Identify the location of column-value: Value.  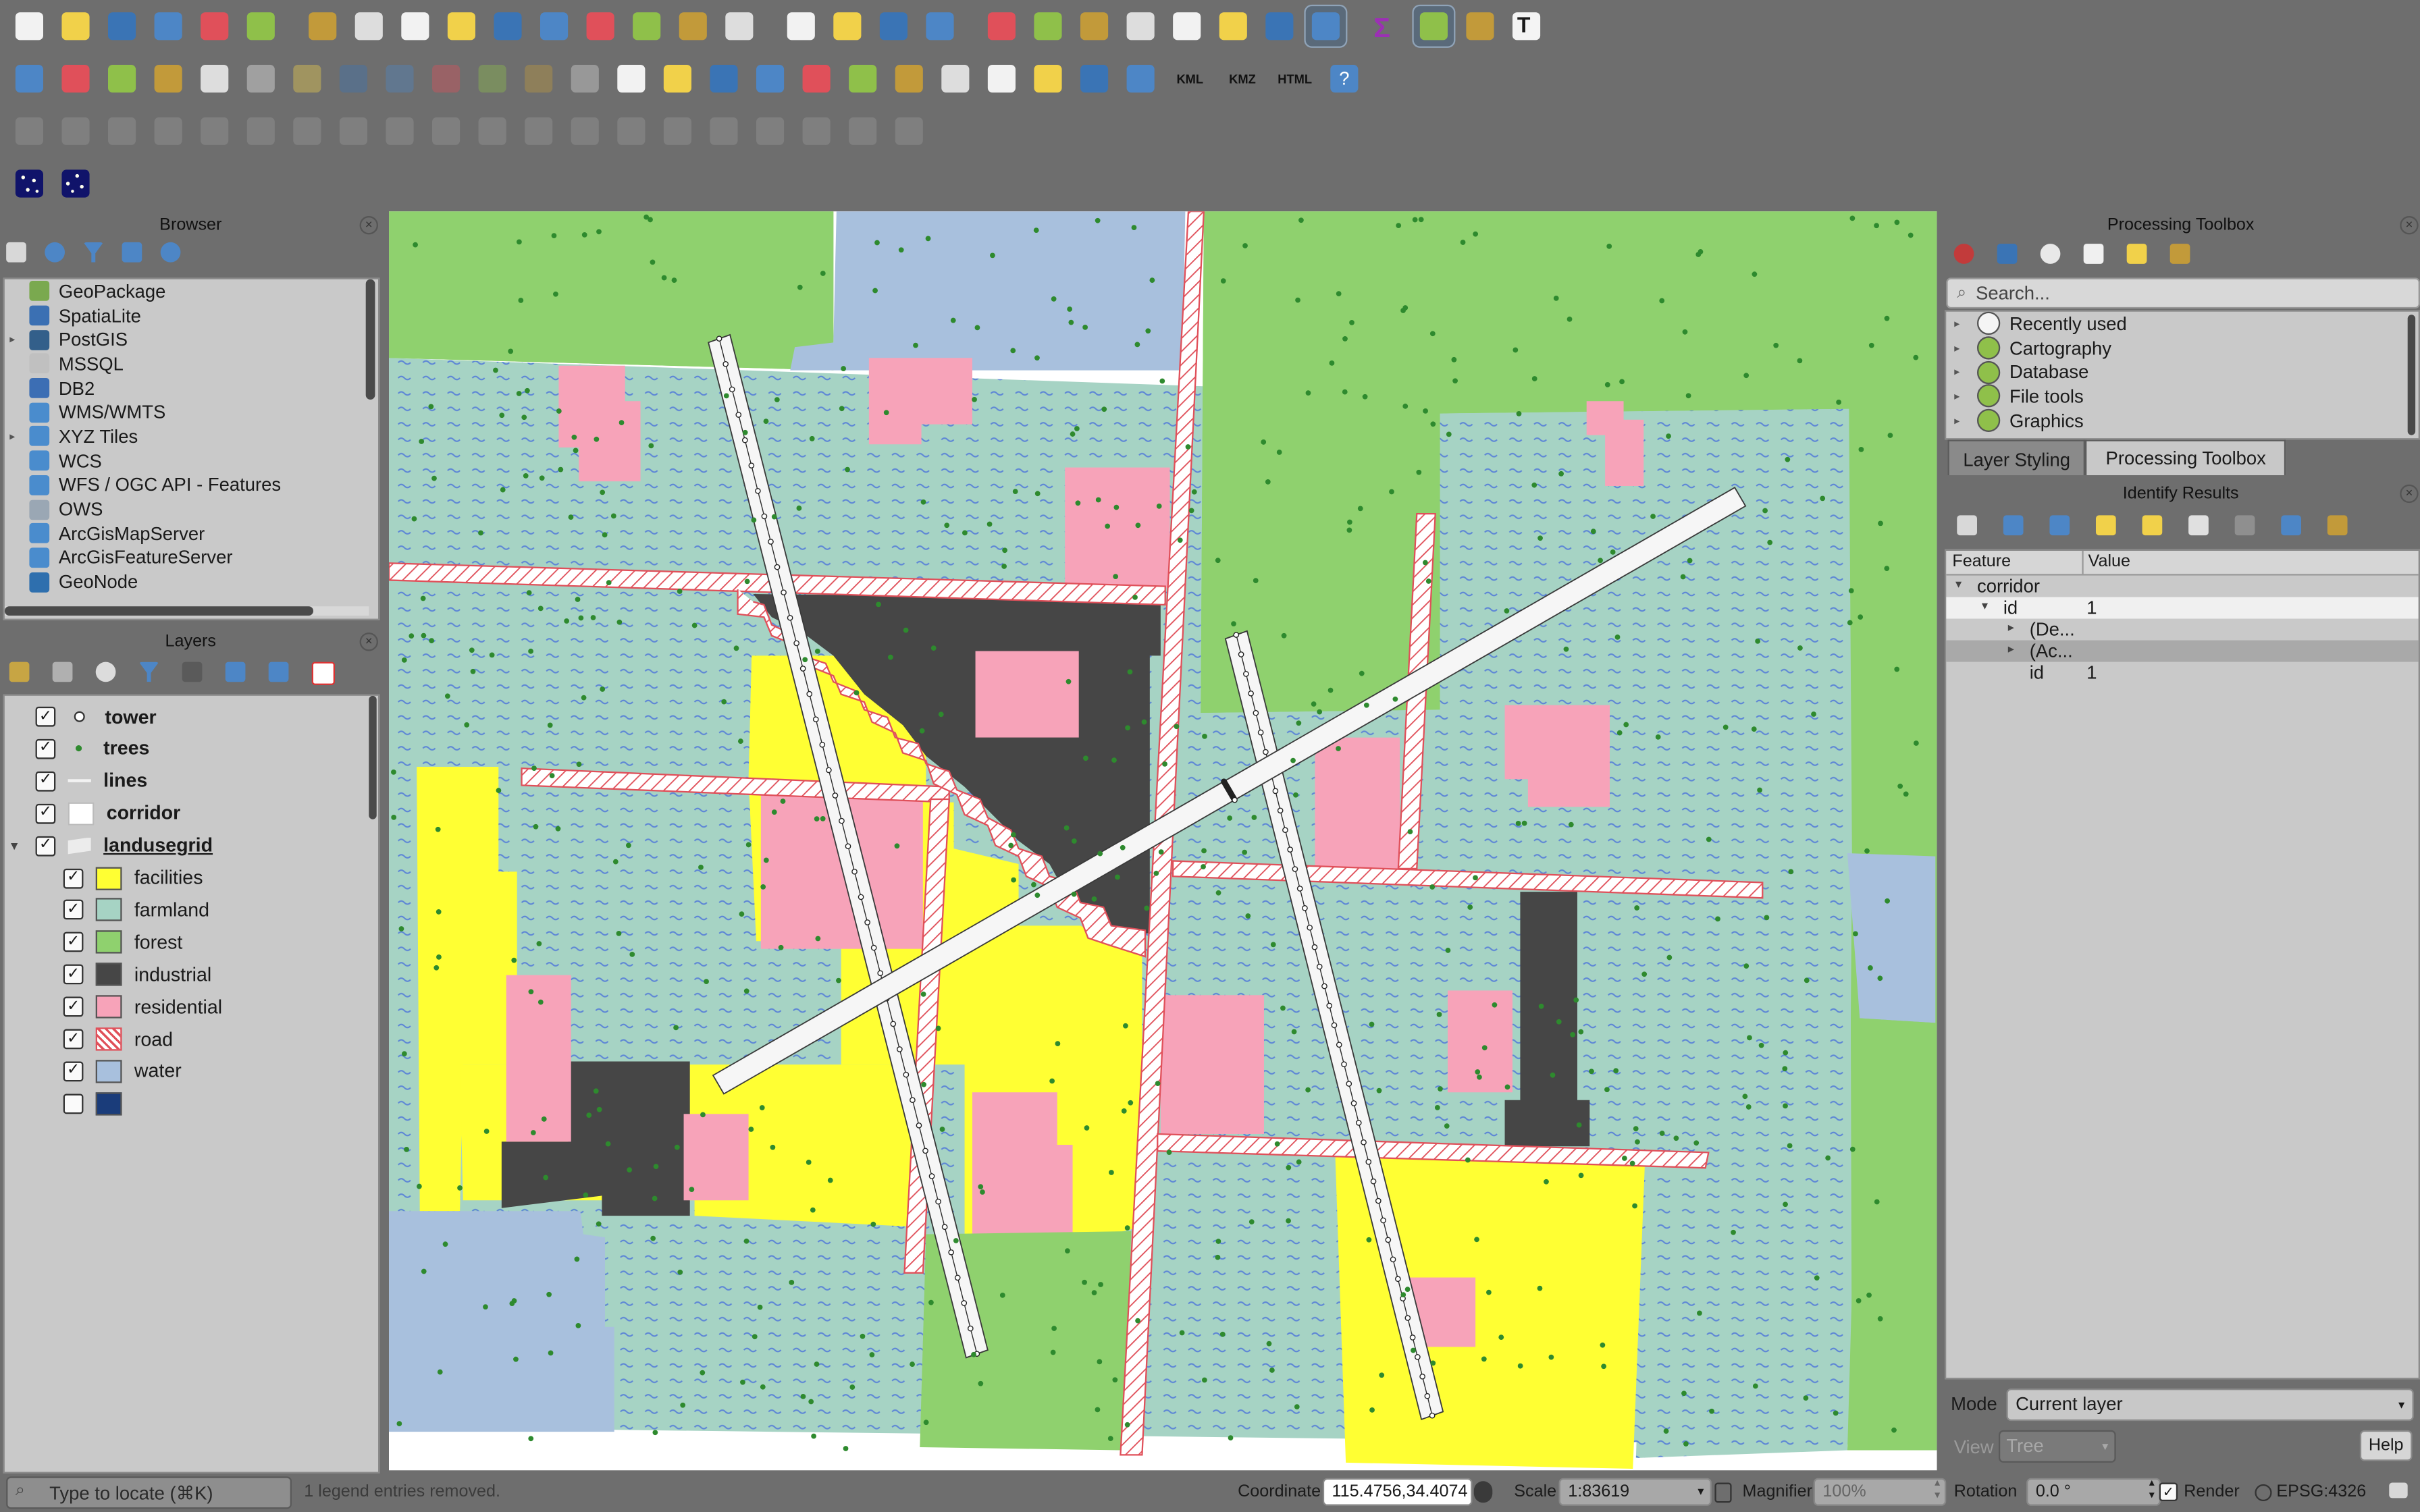
(2109, 561).